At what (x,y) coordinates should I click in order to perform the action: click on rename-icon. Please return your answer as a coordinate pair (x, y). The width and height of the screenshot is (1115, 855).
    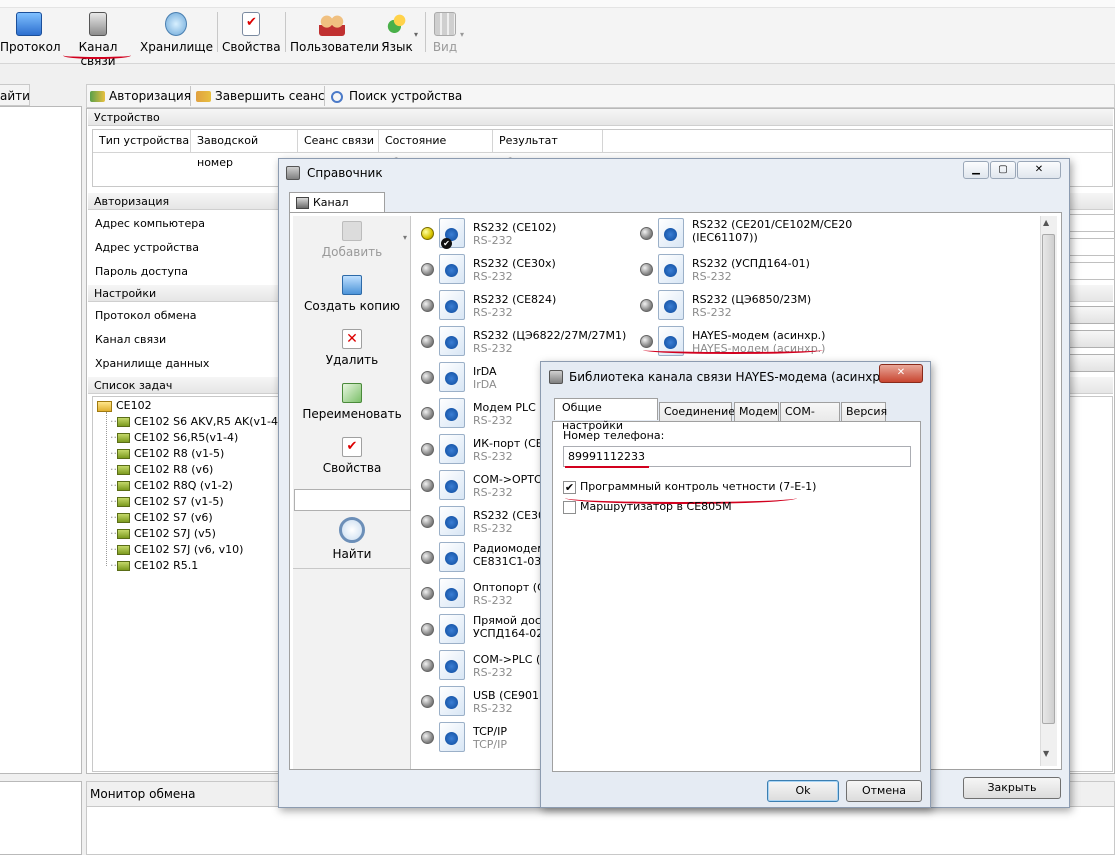
    Looking at the image, I should click on (352, 393).